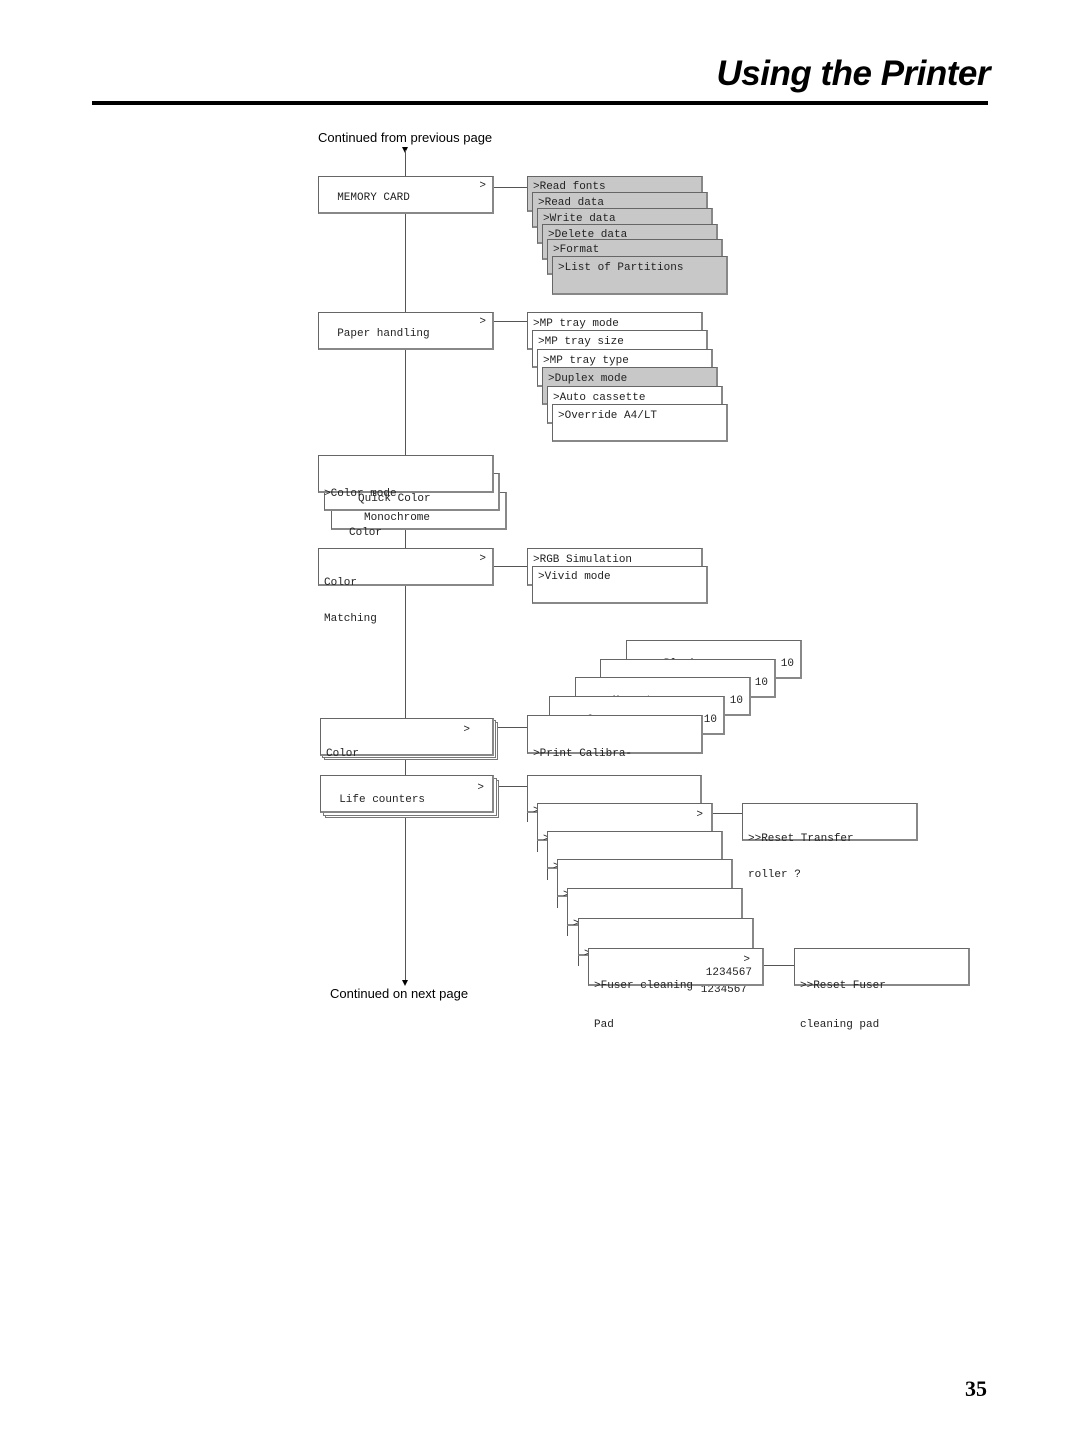 This screenshot has height=1441, width=1080. Describe the element at coordinates (853, 73) in the screenshot. I see `page-title: Using the Printer` at that location.